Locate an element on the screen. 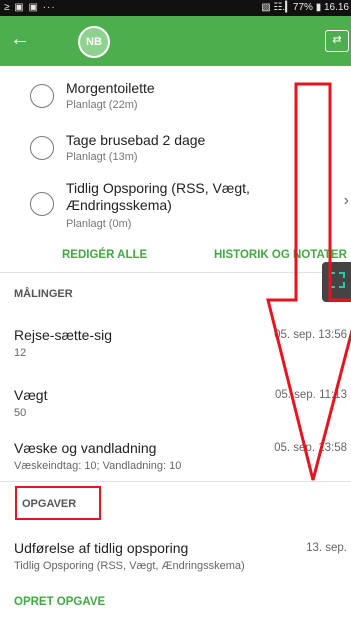 Image resolution: width=351 pixels, height=617 pixels. measurements-heading: MÅLINGER is located at coordinates (43, 294).